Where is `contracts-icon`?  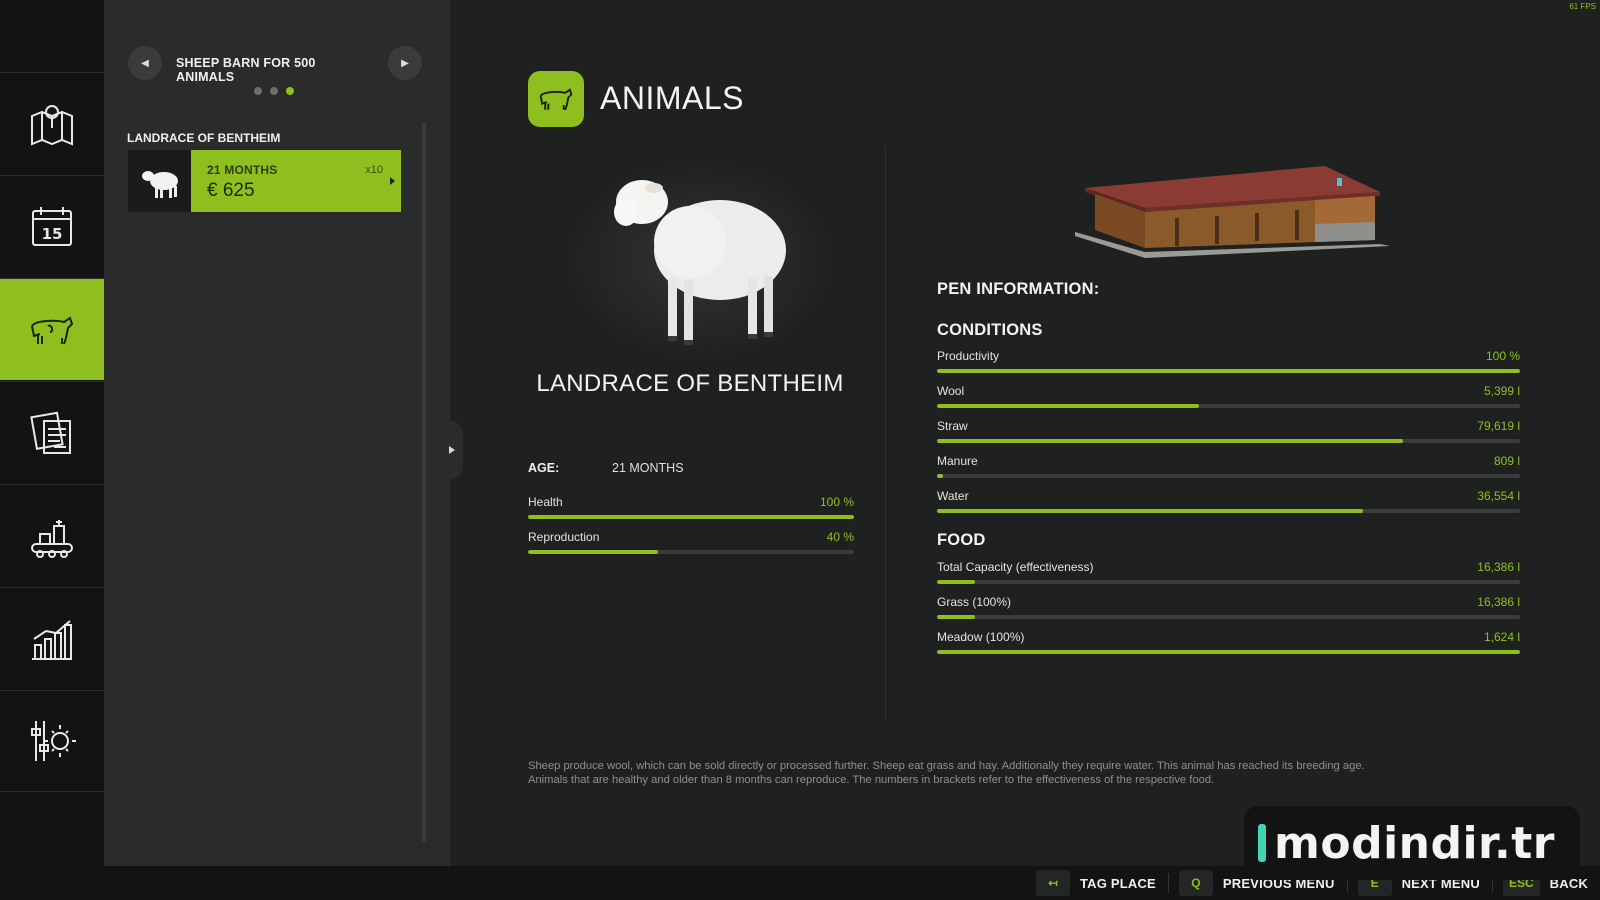 contracts-icon is located at coordinates (50, 432).